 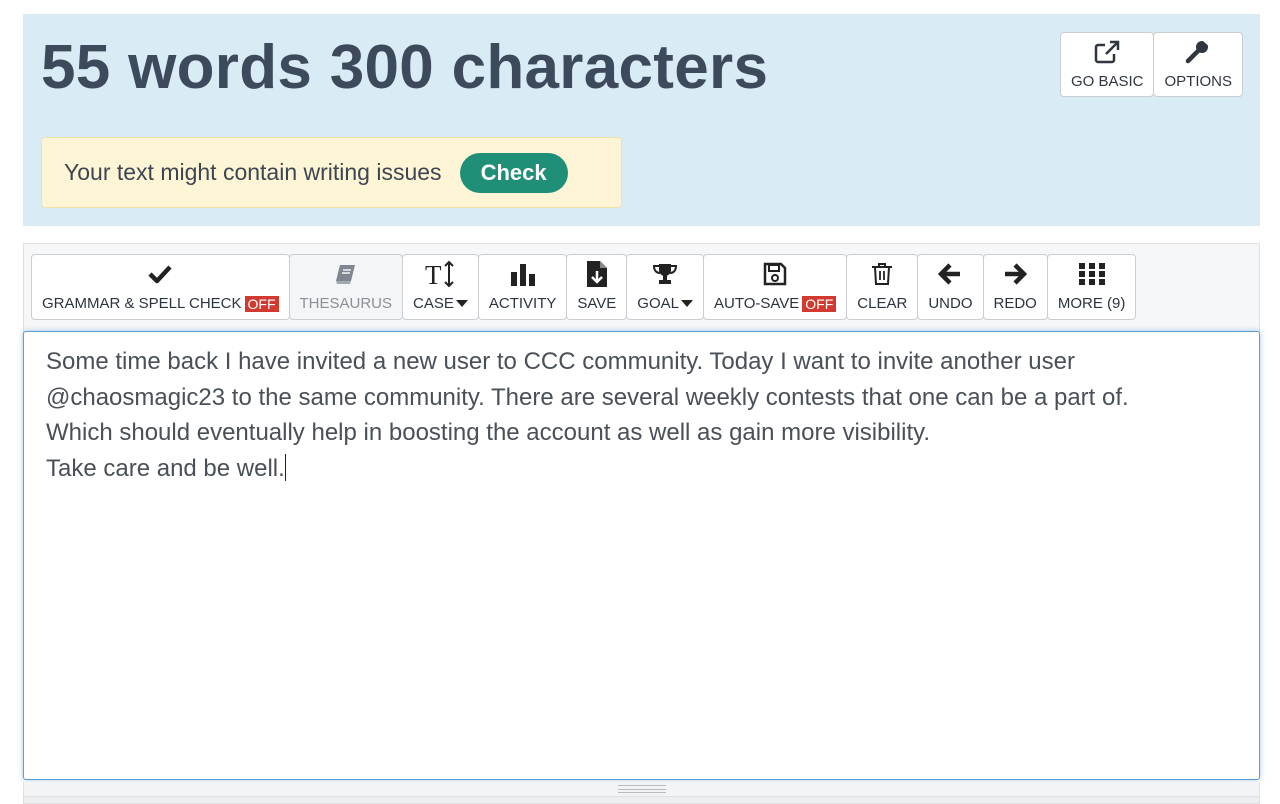 What do you see at coordinates (1198, 64) in the screenshot?
I see `options-button: OPTIONS` at bounding box center [1198, 64].